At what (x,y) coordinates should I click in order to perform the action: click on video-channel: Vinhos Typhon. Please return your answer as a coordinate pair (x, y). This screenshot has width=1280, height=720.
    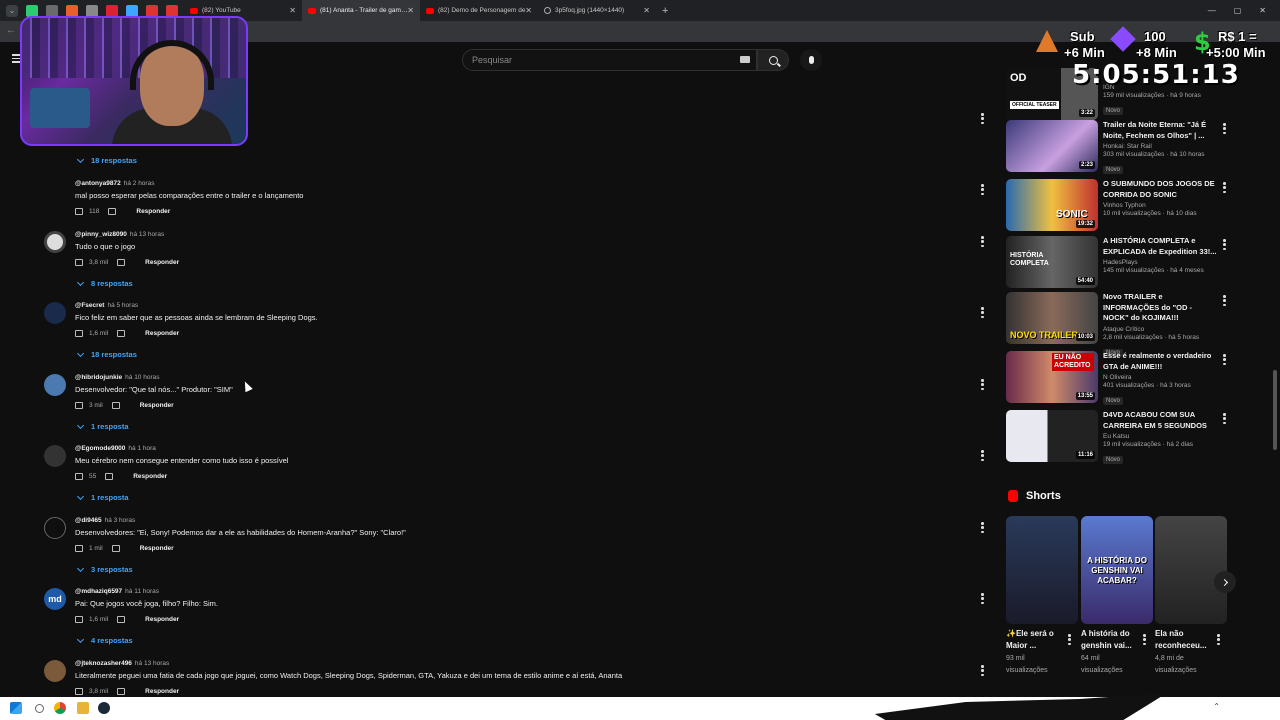
    Looking at the image, I should click on (1160, 205).